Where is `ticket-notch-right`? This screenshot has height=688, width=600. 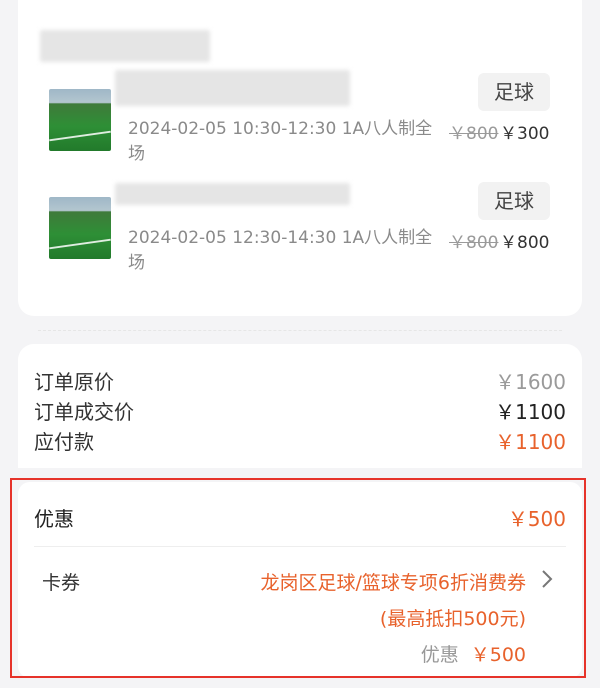 ticket-notch-right is located at coordinates (581, 330).